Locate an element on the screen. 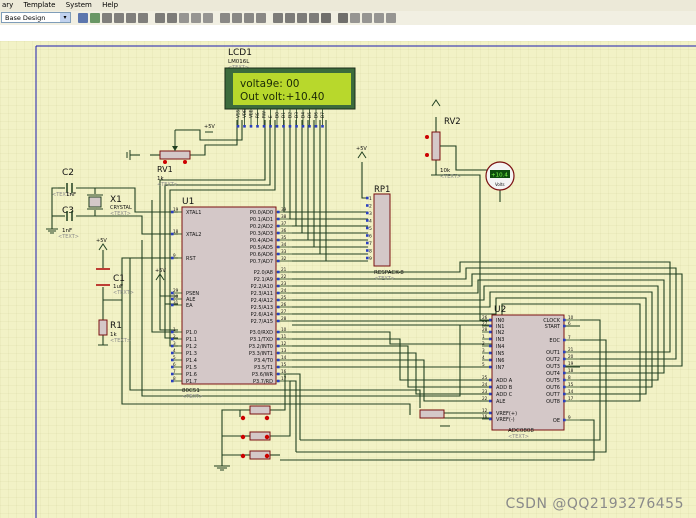  u1-pin-name: P1.4 is located at coordinates (191, 361).